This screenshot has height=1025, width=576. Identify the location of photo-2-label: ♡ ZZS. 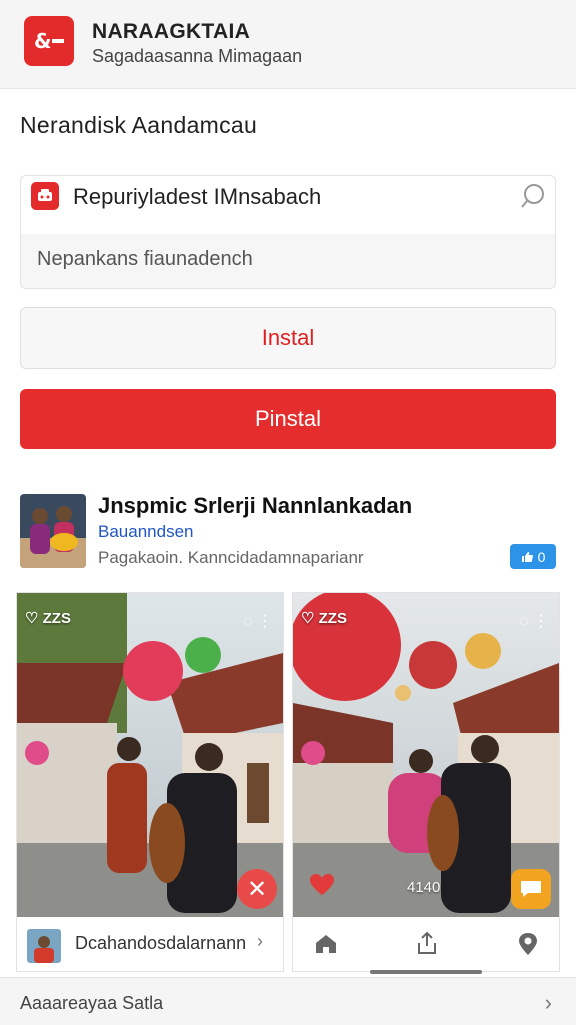
(324, 618).